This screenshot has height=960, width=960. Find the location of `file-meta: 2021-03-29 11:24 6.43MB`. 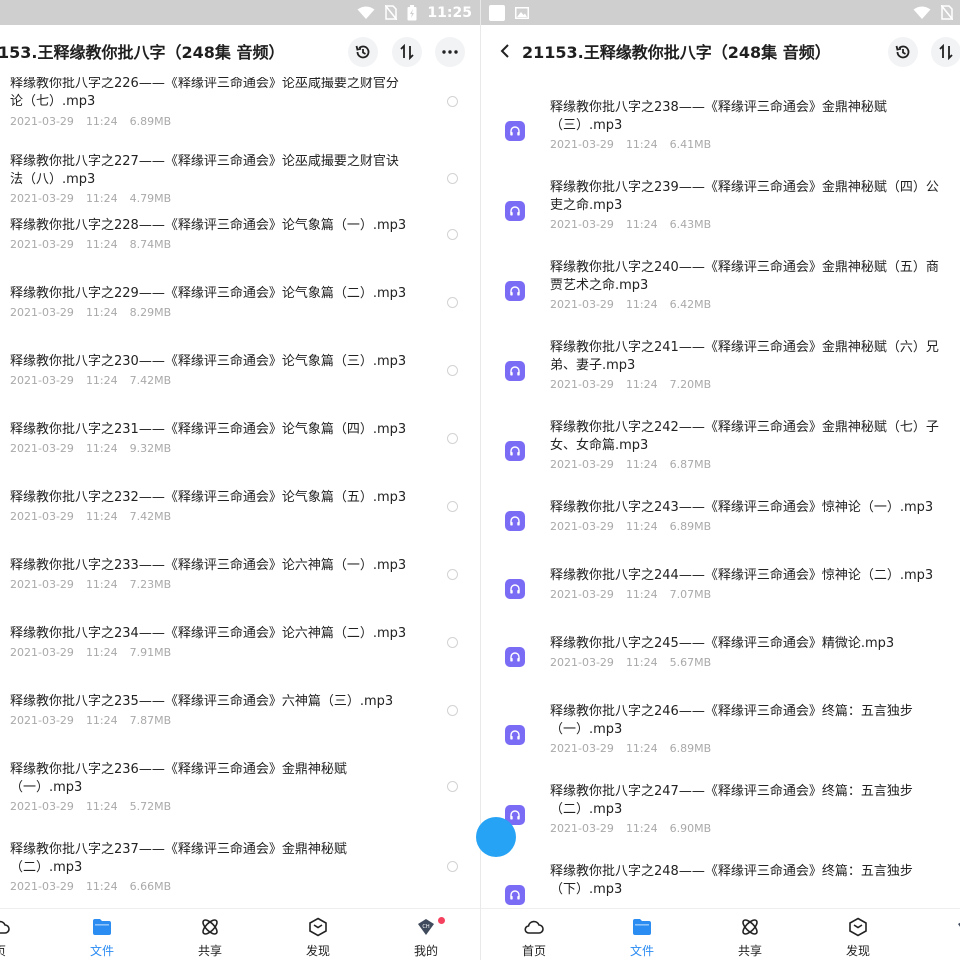

file-meta: 2021-03-29 11:24 6.43MB is located at coordinates (631, 224).